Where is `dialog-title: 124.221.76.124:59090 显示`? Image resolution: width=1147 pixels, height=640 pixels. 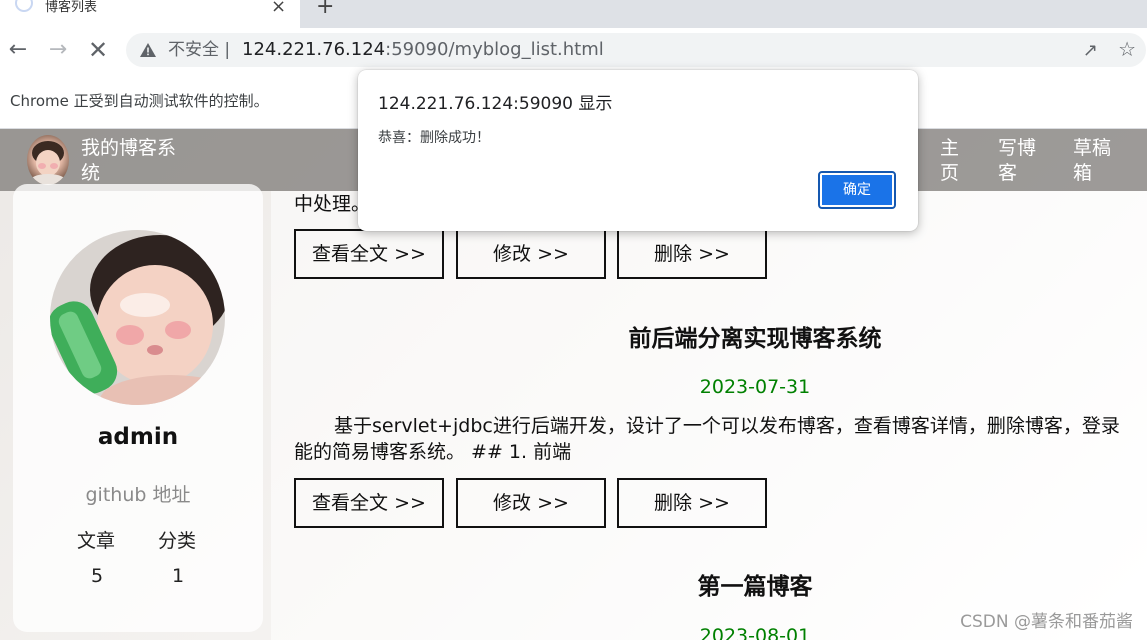
dialog-title: 124.221.76.124:59090 显示 is located at coordinates (495, 104).